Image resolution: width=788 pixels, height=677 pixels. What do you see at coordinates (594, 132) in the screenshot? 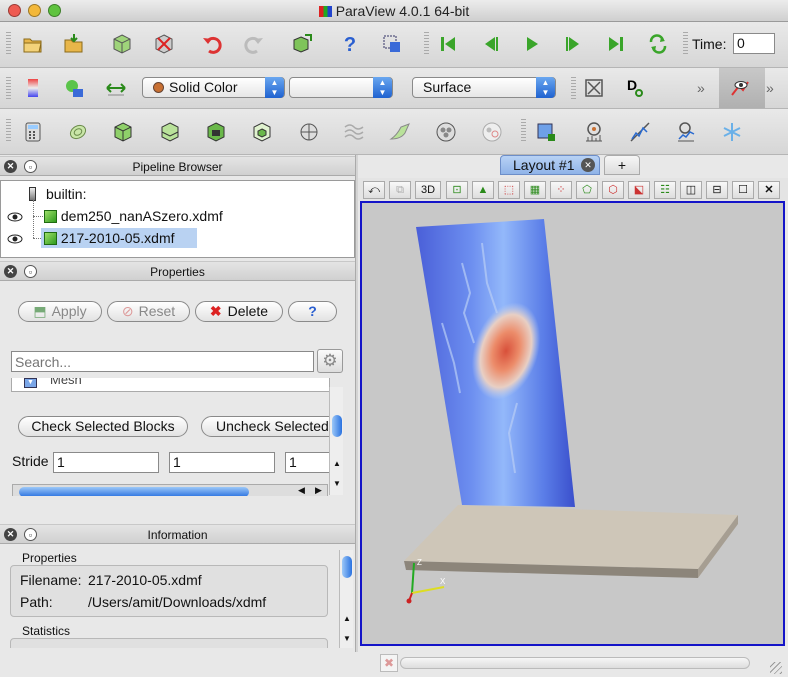
I see `probe-location-icon` at bounding box center [594, 132].